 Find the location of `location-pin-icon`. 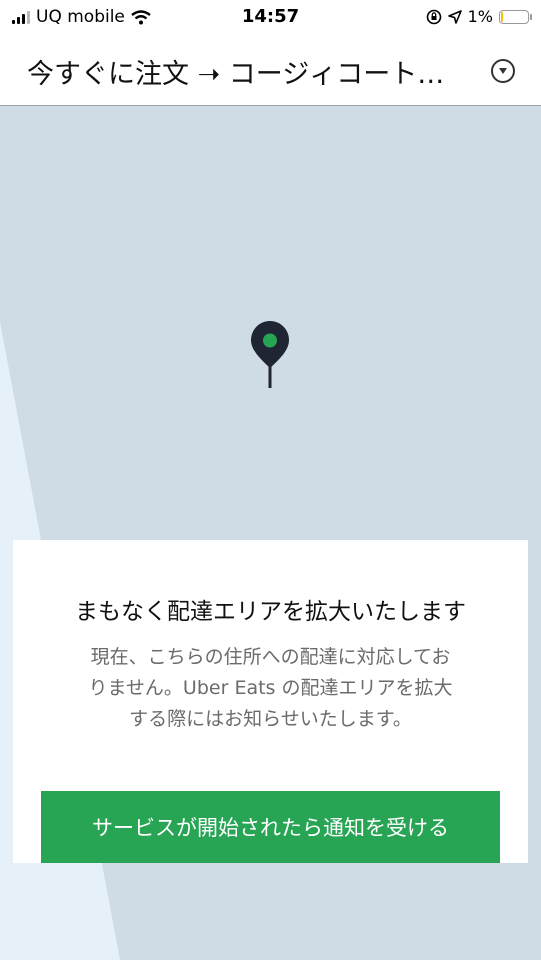

location-pin-icon is located at coordinates (270, 354).